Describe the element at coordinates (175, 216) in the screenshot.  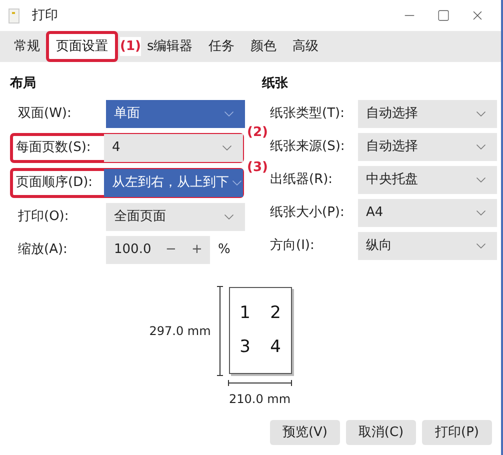
I see `dropdown: 全面页面` at that location.